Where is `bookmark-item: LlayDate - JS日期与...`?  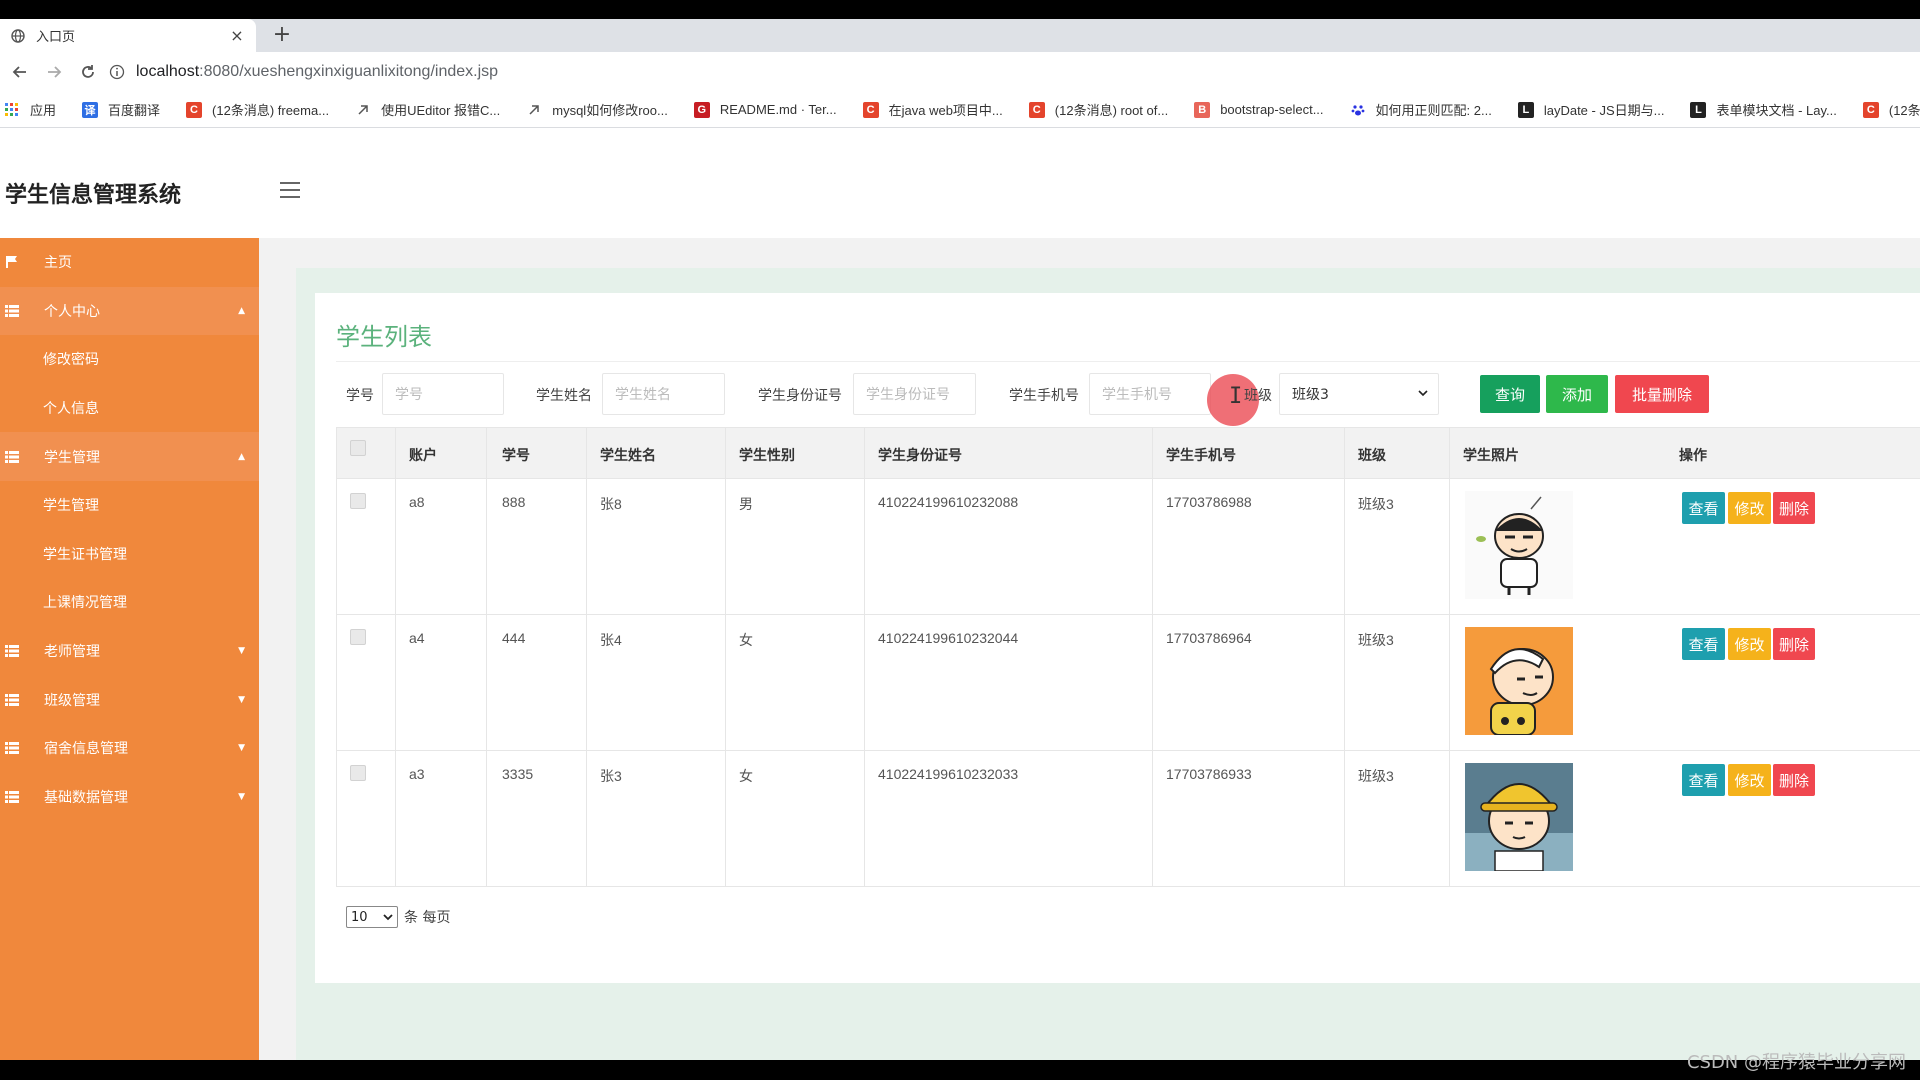
bookmark-item: LlayDate - JS日期与... is located at coordinates (1590, 109).